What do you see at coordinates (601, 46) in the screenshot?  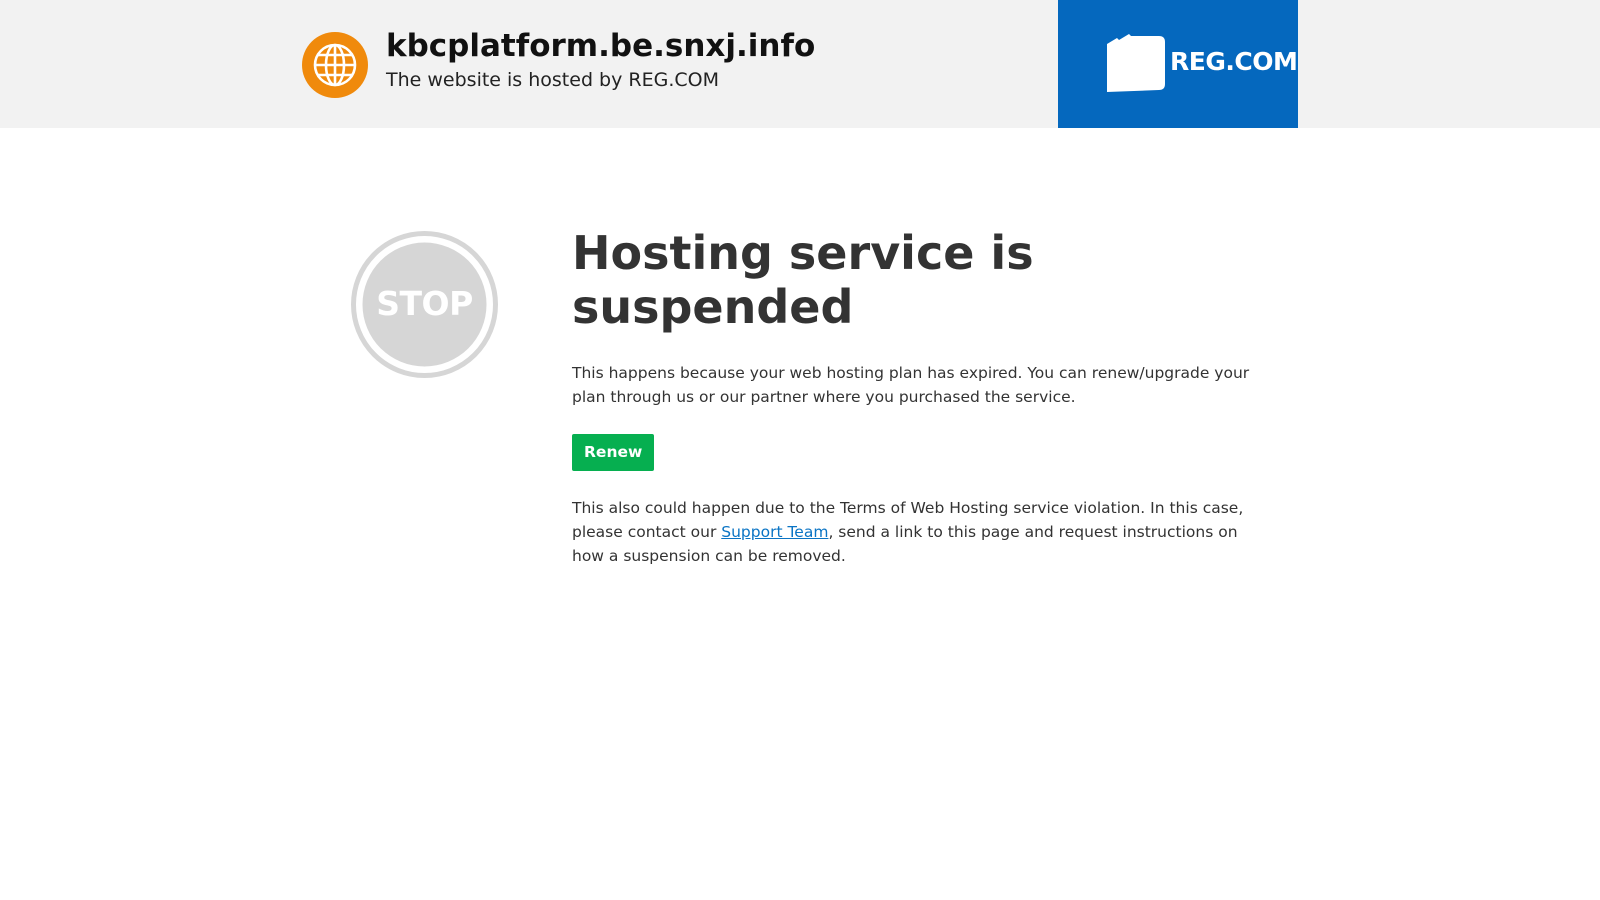 I see `site-domain: kbcplatform.be.snxj.info` at bounding box center [601, 46].